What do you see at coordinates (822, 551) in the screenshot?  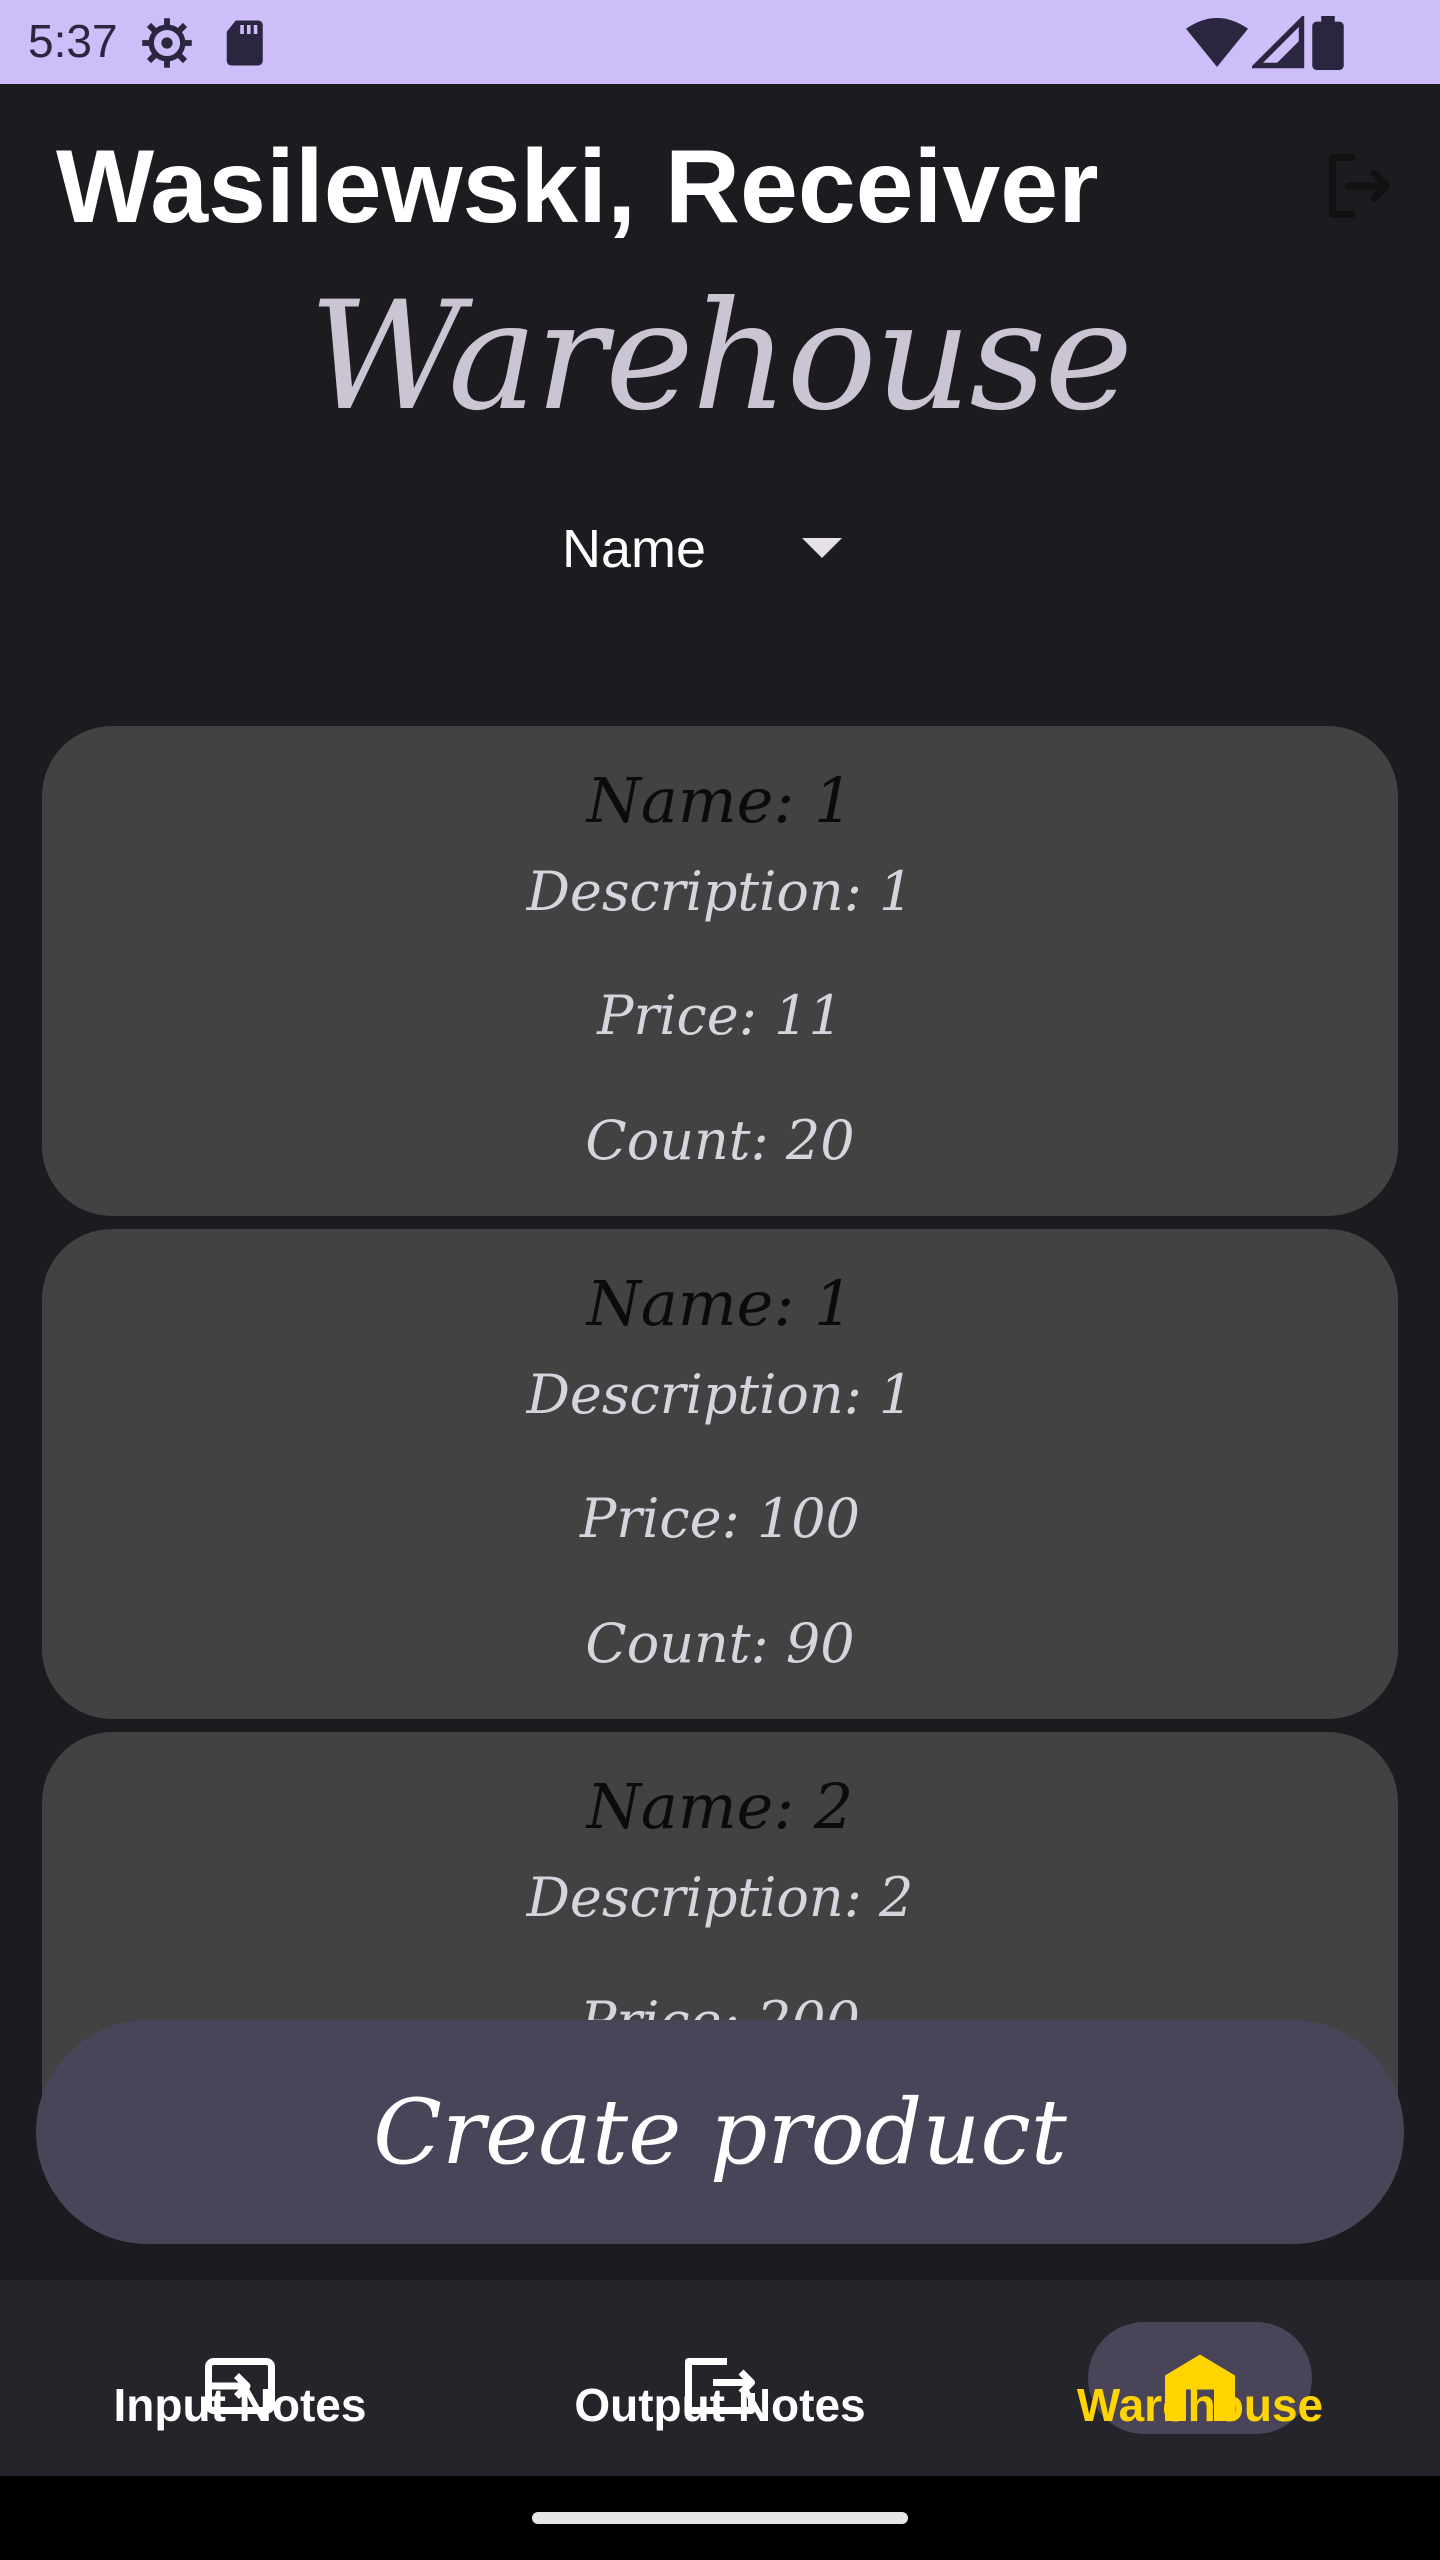 I see `dropdown-arrow-icon` at bounding box center [822, 551].